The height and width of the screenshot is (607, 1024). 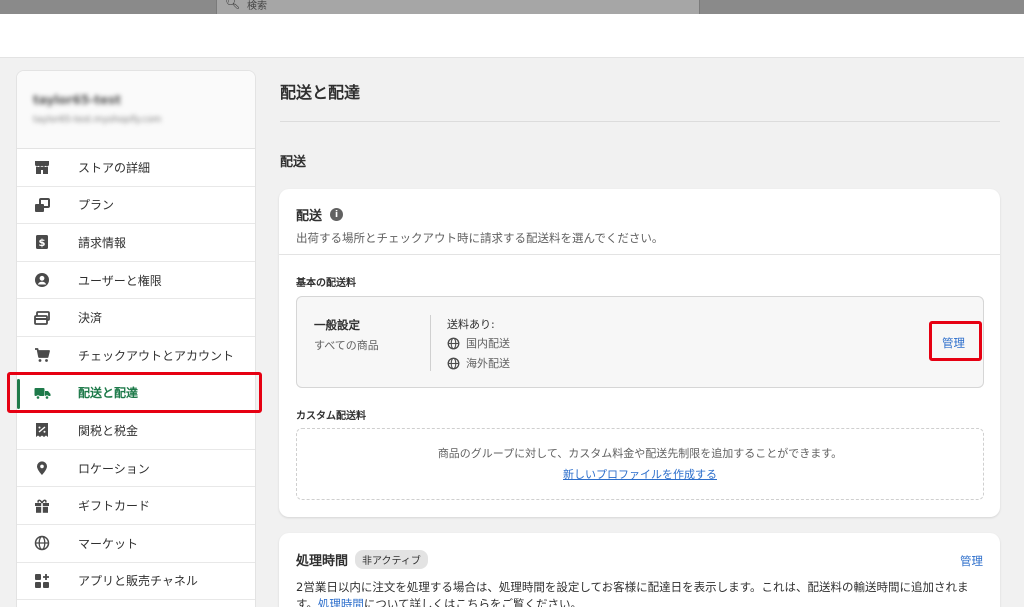 What do you see at coordinates (346, 345) in the screenshot?
I see `general-profile-subtitle: すべての商品` at bounding box center [346, 345].